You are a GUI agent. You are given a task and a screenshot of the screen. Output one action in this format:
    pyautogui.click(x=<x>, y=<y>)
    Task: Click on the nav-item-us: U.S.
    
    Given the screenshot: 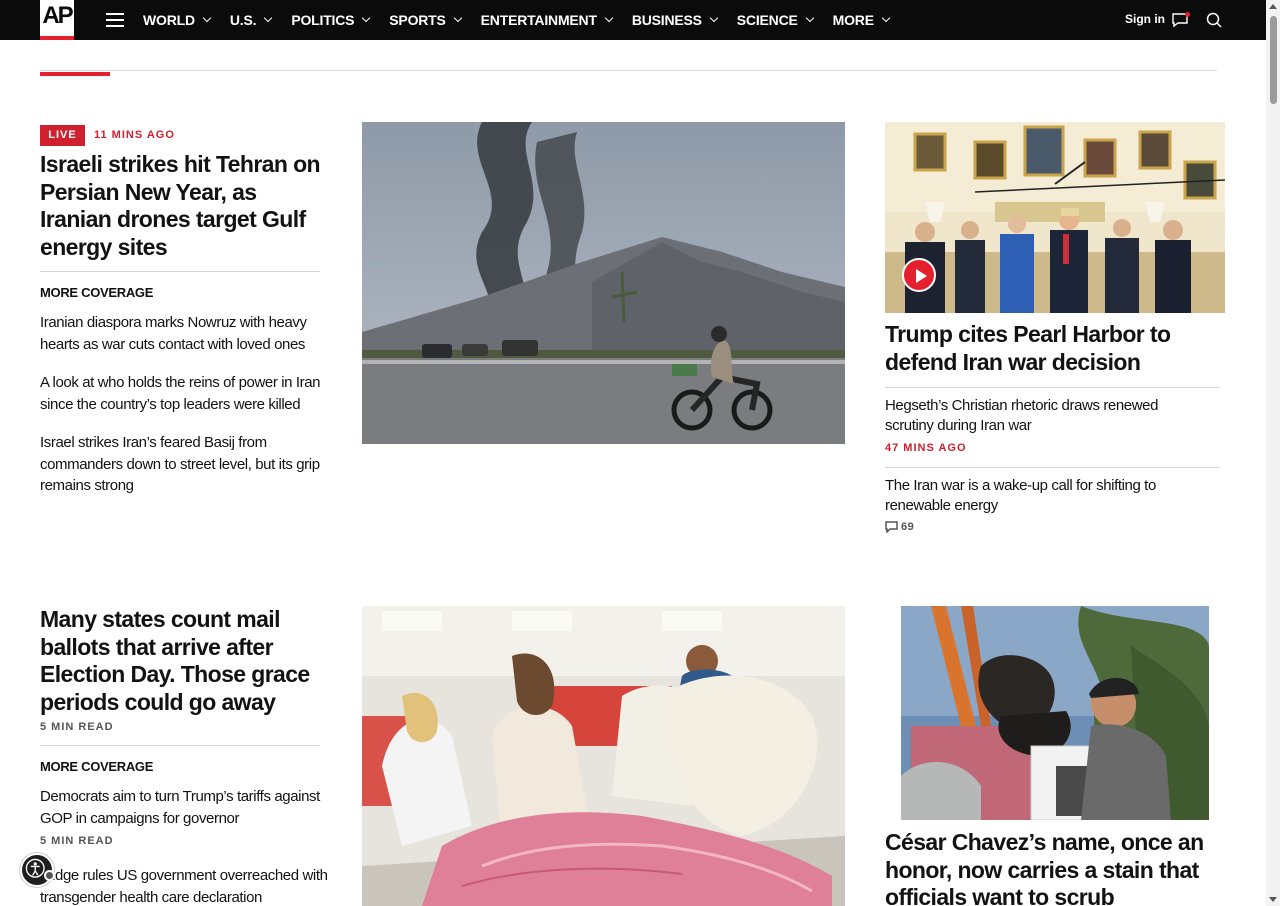 What is the action you would take?
    pyautogui.click(x=251, y=20)
    